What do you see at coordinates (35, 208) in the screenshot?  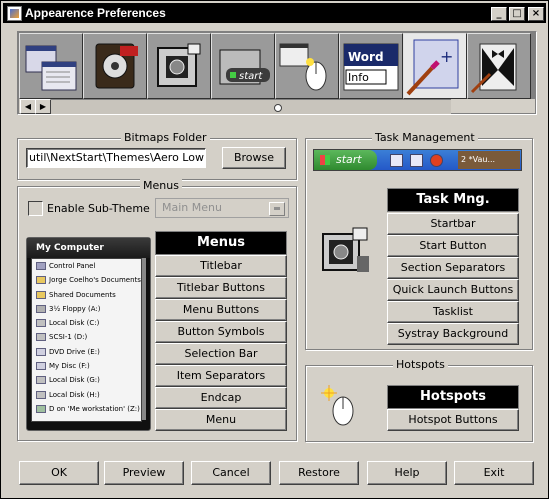 I see `enable-sub-theme-checkbox` at bounding box center [35, 208].